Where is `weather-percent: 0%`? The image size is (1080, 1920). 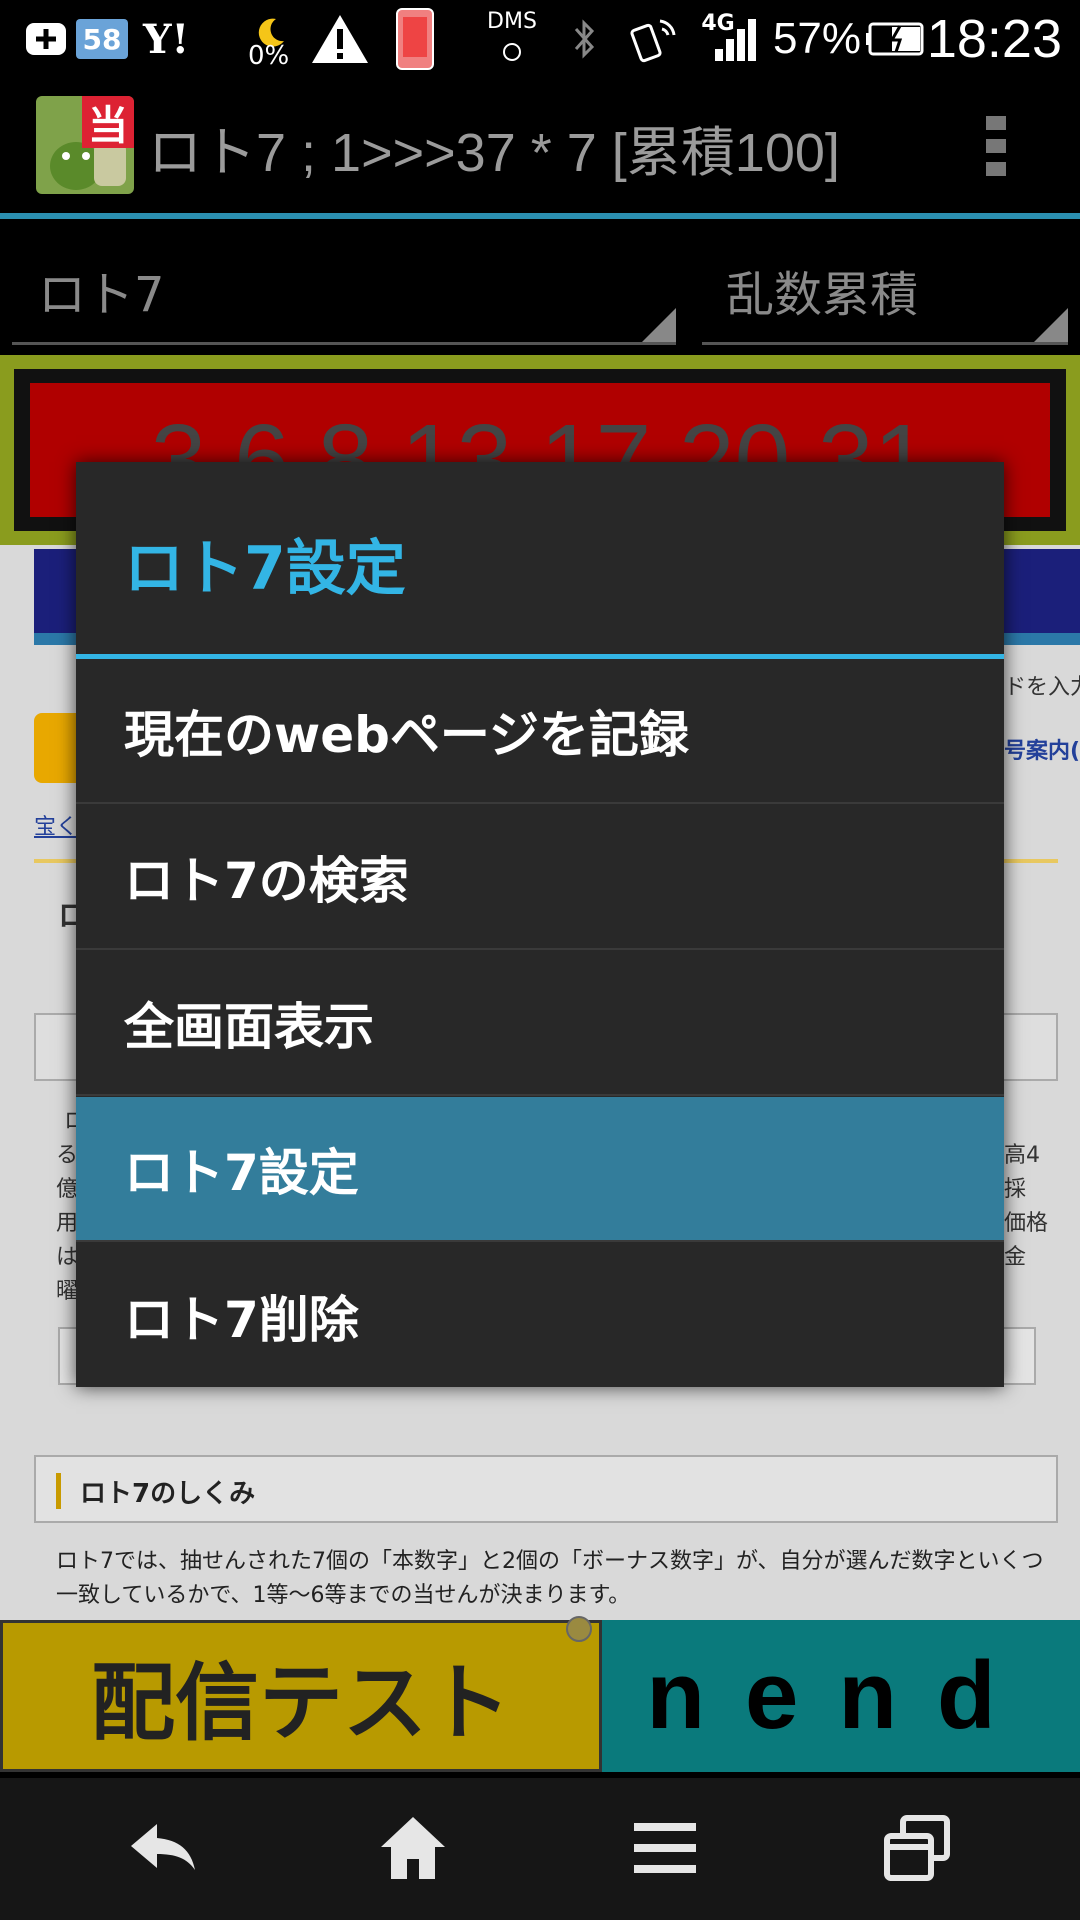
weather-percent: 0% is located at coordinates (269, 56).